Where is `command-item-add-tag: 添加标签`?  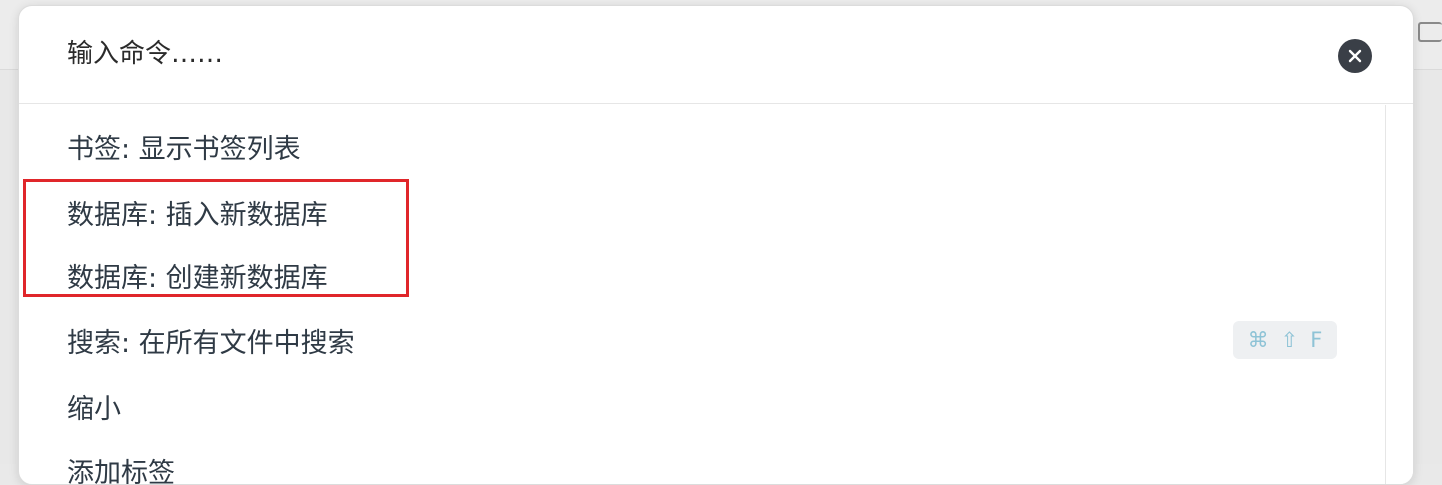 command-item-add-tag: 添加标签 is located at coordinates (702, 462).